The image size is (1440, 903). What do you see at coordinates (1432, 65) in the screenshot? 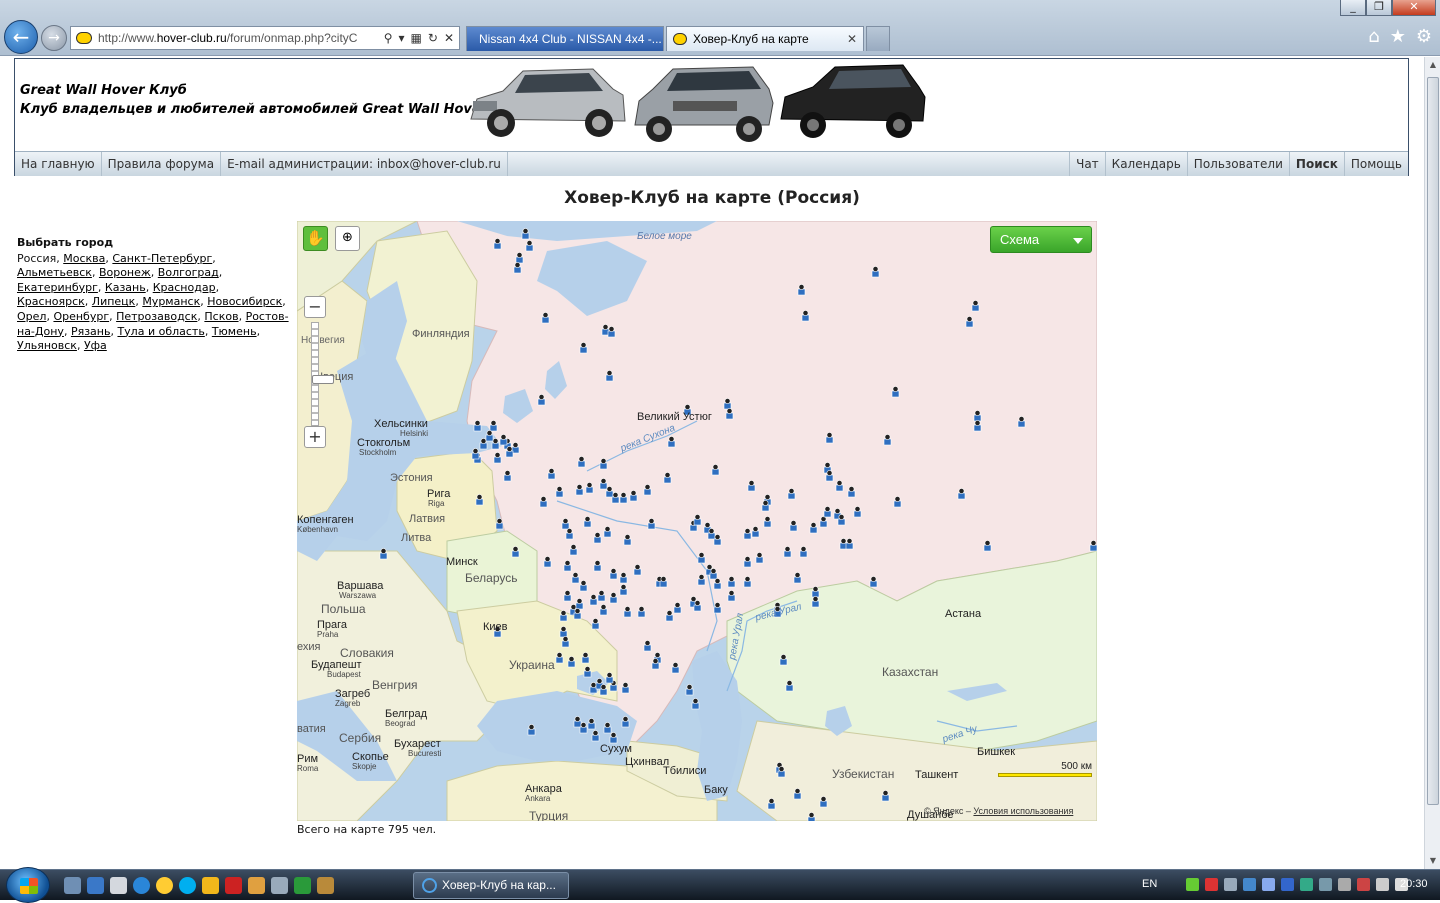
I see `scroll-up-arrow-icon: ▲` at bounding box center [1432, 65].